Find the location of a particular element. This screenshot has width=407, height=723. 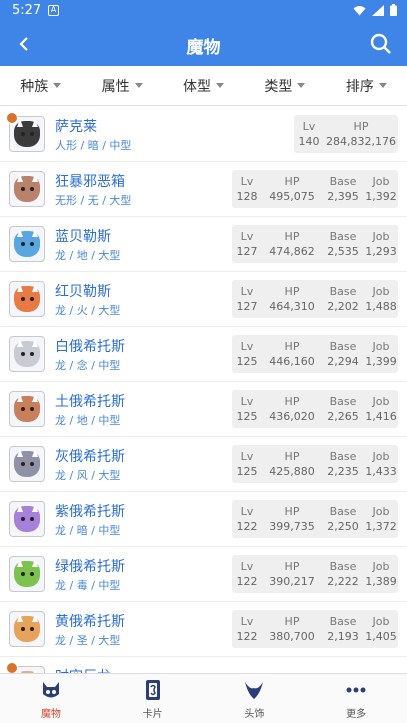

stat-job: Job 1,392 is located at coordinates (381, 189).